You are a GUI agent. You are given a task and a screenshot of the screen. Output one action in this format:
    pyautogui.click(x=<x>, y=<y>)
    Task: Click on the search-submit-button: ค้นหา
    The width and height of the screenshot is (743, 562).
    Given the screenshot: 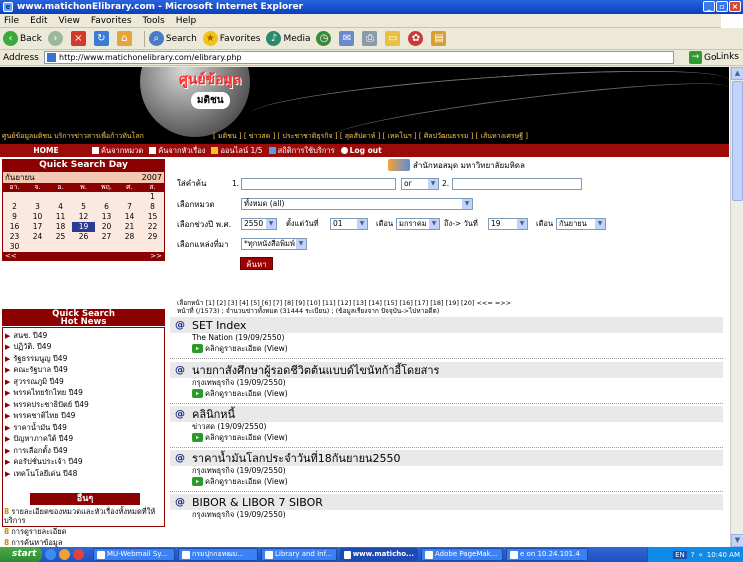 What is the action you would take?
    pyautogui.click(x=256, y=263)
    